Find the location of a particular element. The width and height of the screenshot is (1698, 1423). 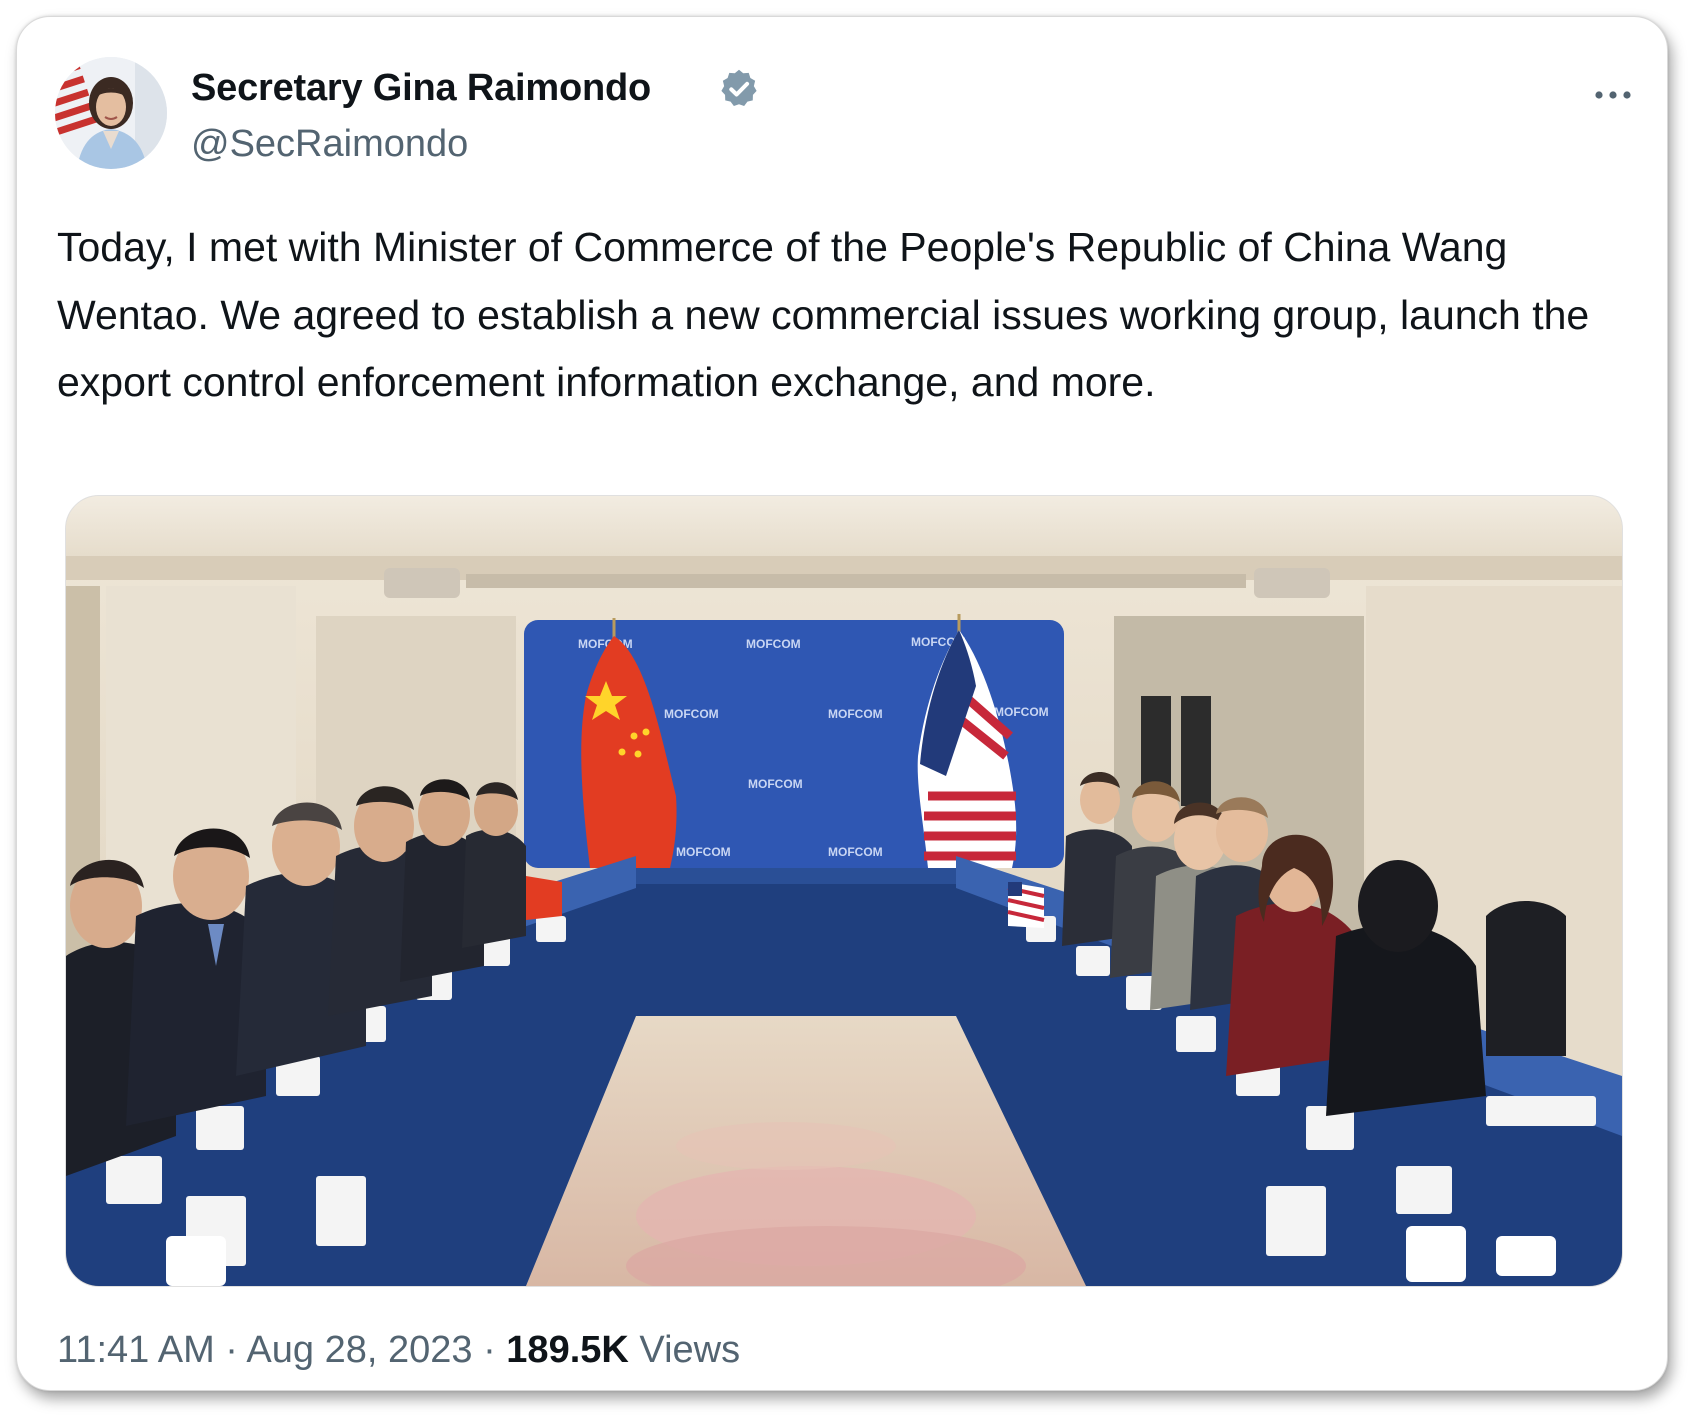

profile-photo is located at coordinates (111, 113).